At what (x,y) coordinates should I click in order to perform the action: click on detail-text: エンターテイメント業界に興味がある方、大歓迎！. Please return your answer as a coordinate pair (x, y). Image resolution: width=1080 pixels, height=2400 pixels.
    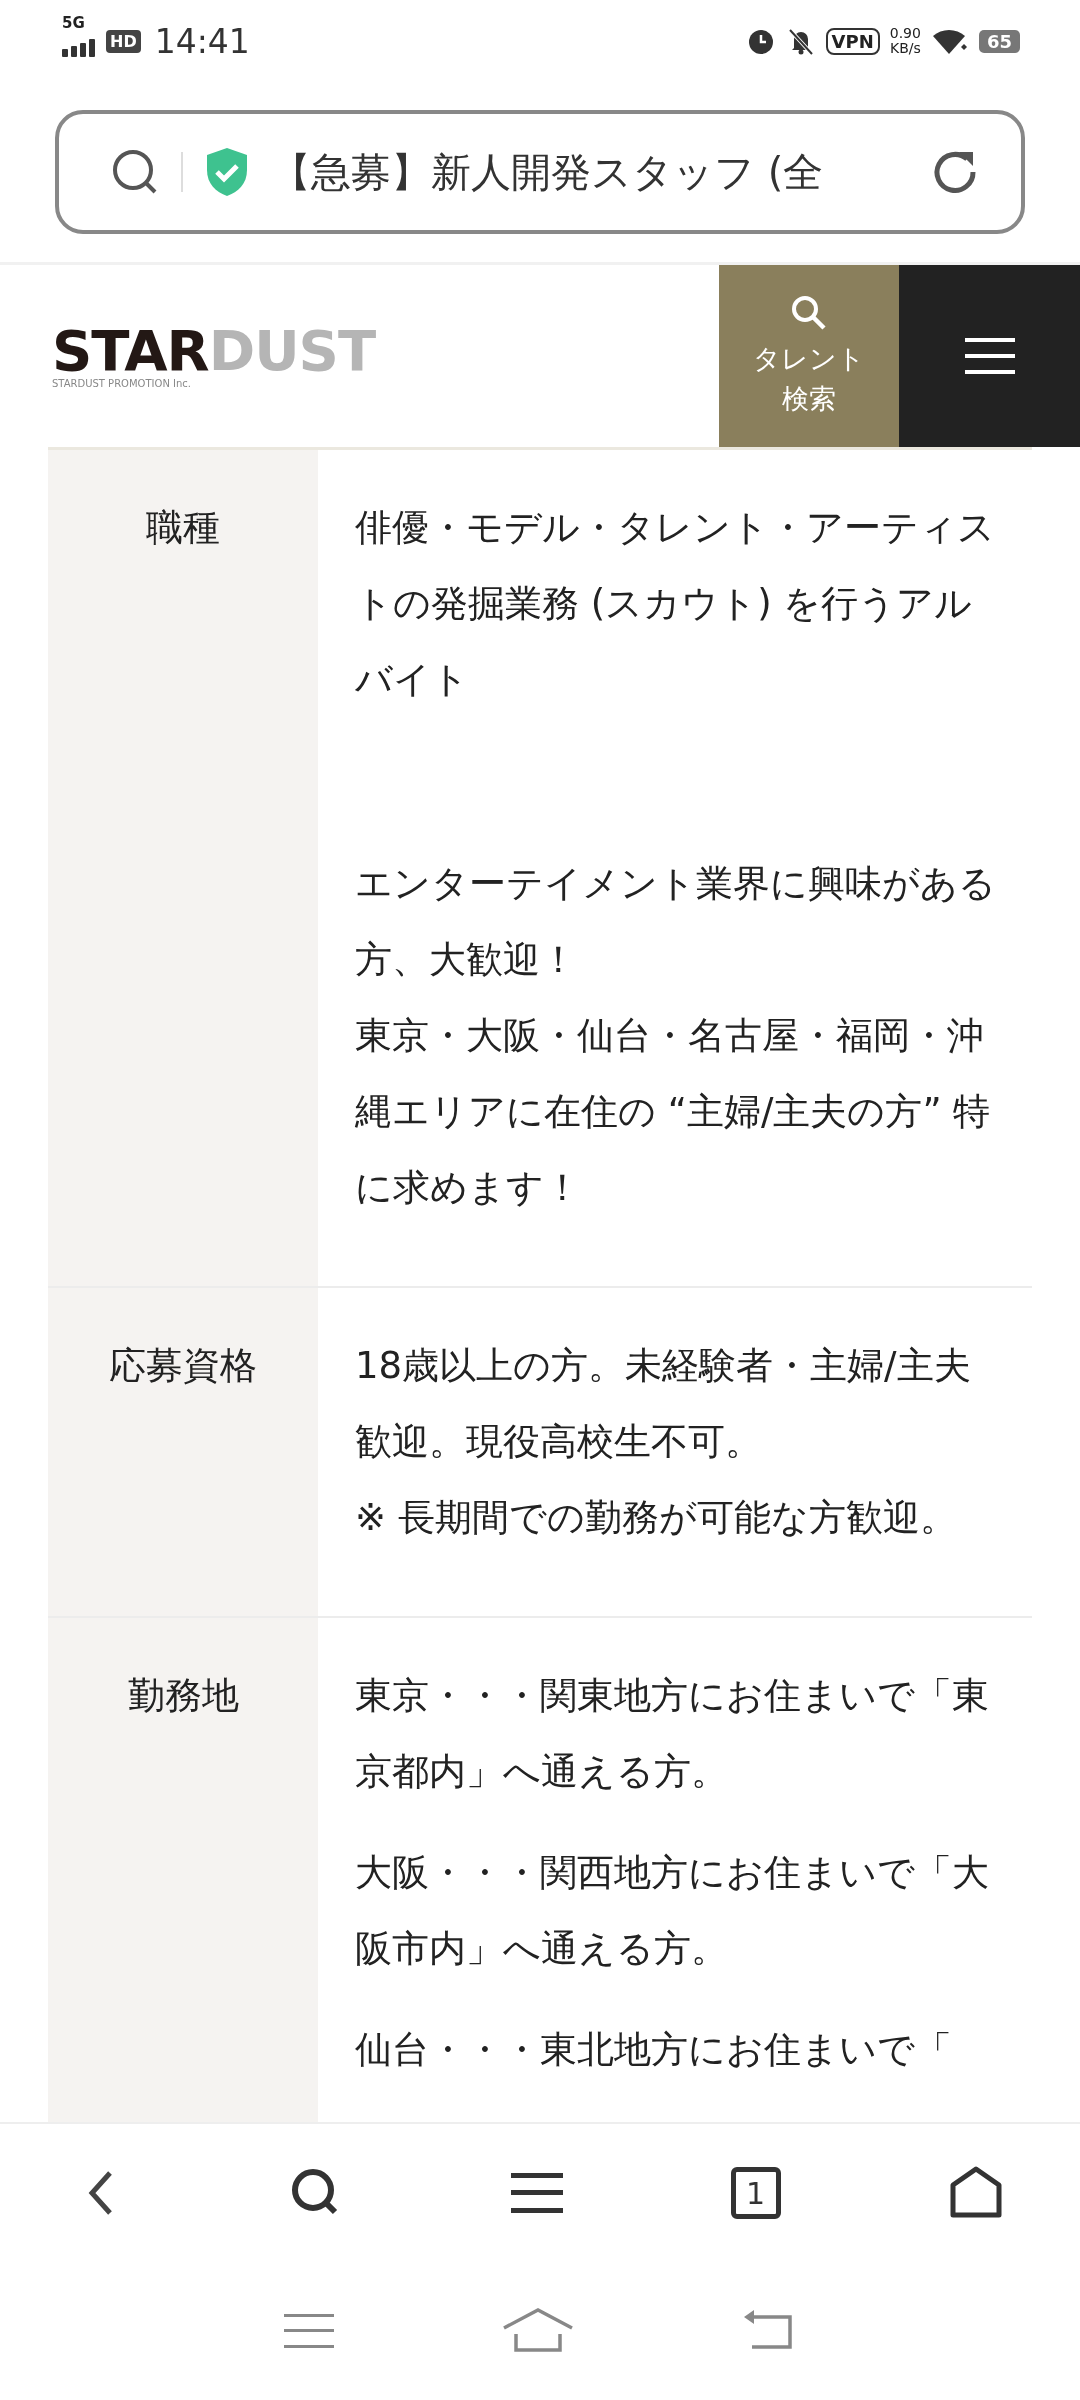
    Looking at the image, I should click on (676, 922).